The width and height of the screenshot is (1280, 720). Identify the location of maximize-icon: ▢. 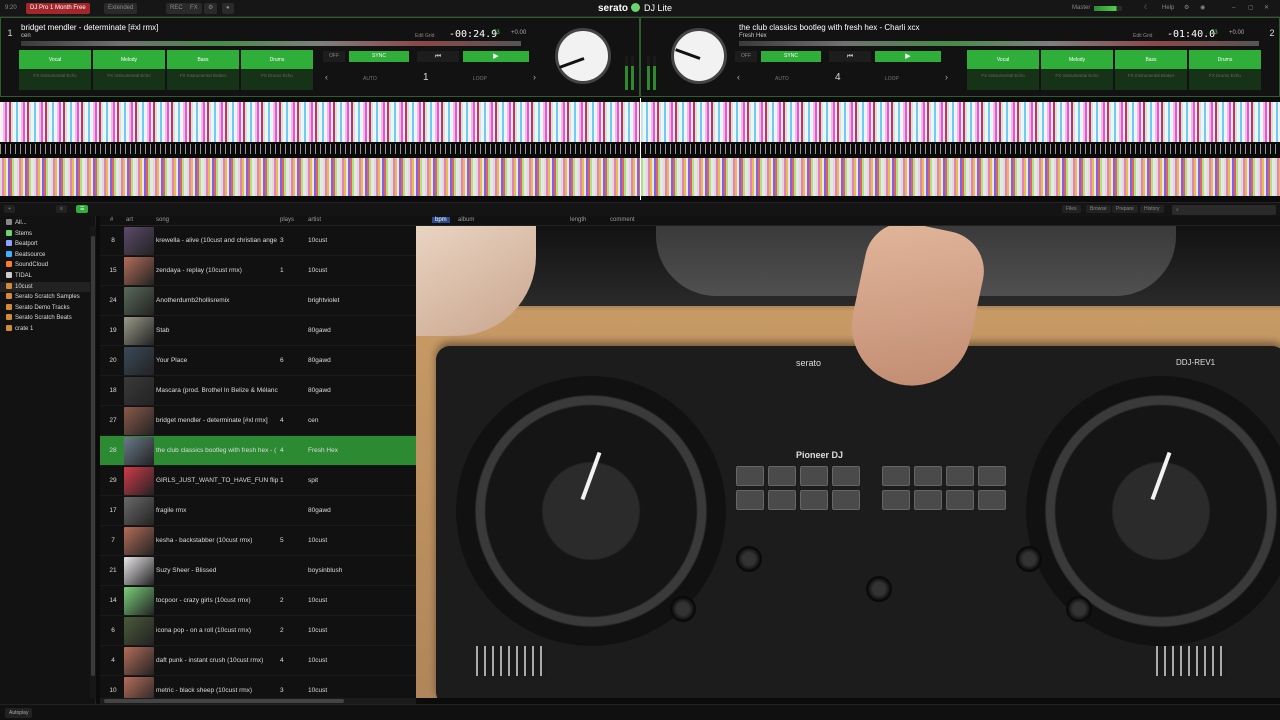
(1251, 8).